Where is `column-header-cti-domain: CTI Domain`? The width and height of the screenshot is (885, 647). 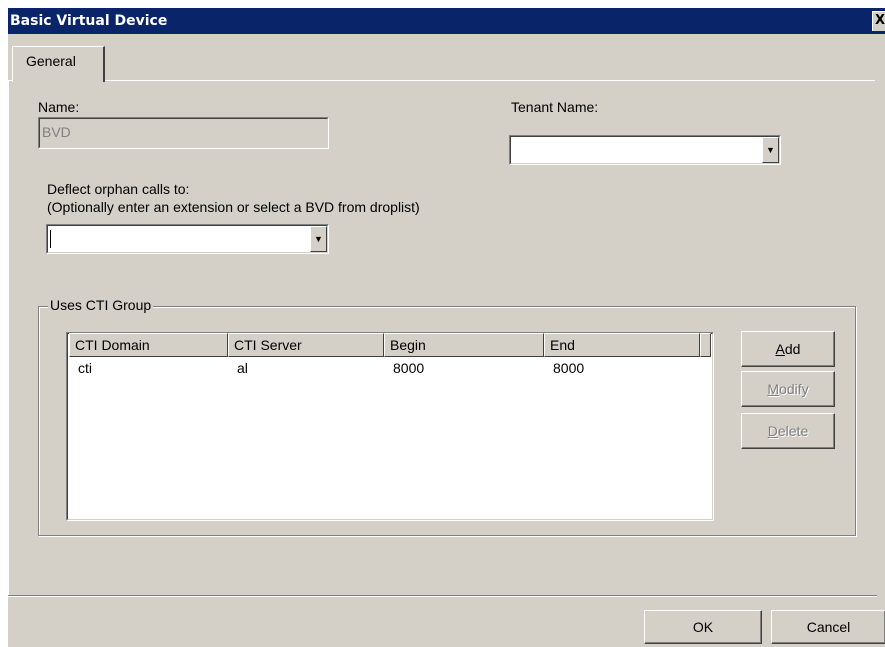
column-header-cti-domain: CTI Domain is located at coordinates (148, 345).